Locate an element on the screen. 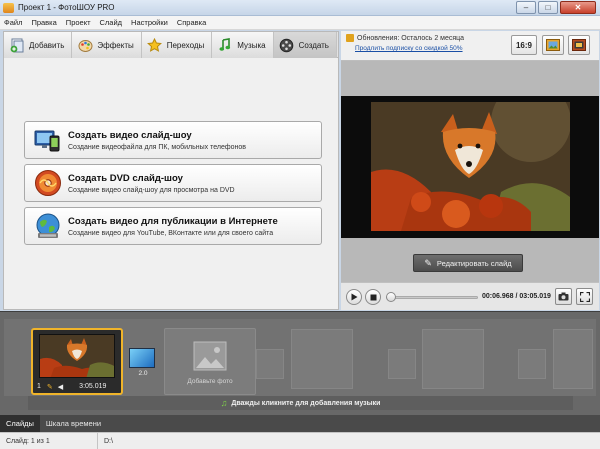 The image size is (600, 449). music-track: ♫ Дважды кликните для добавления музыки is located at coordinates (300, 403).